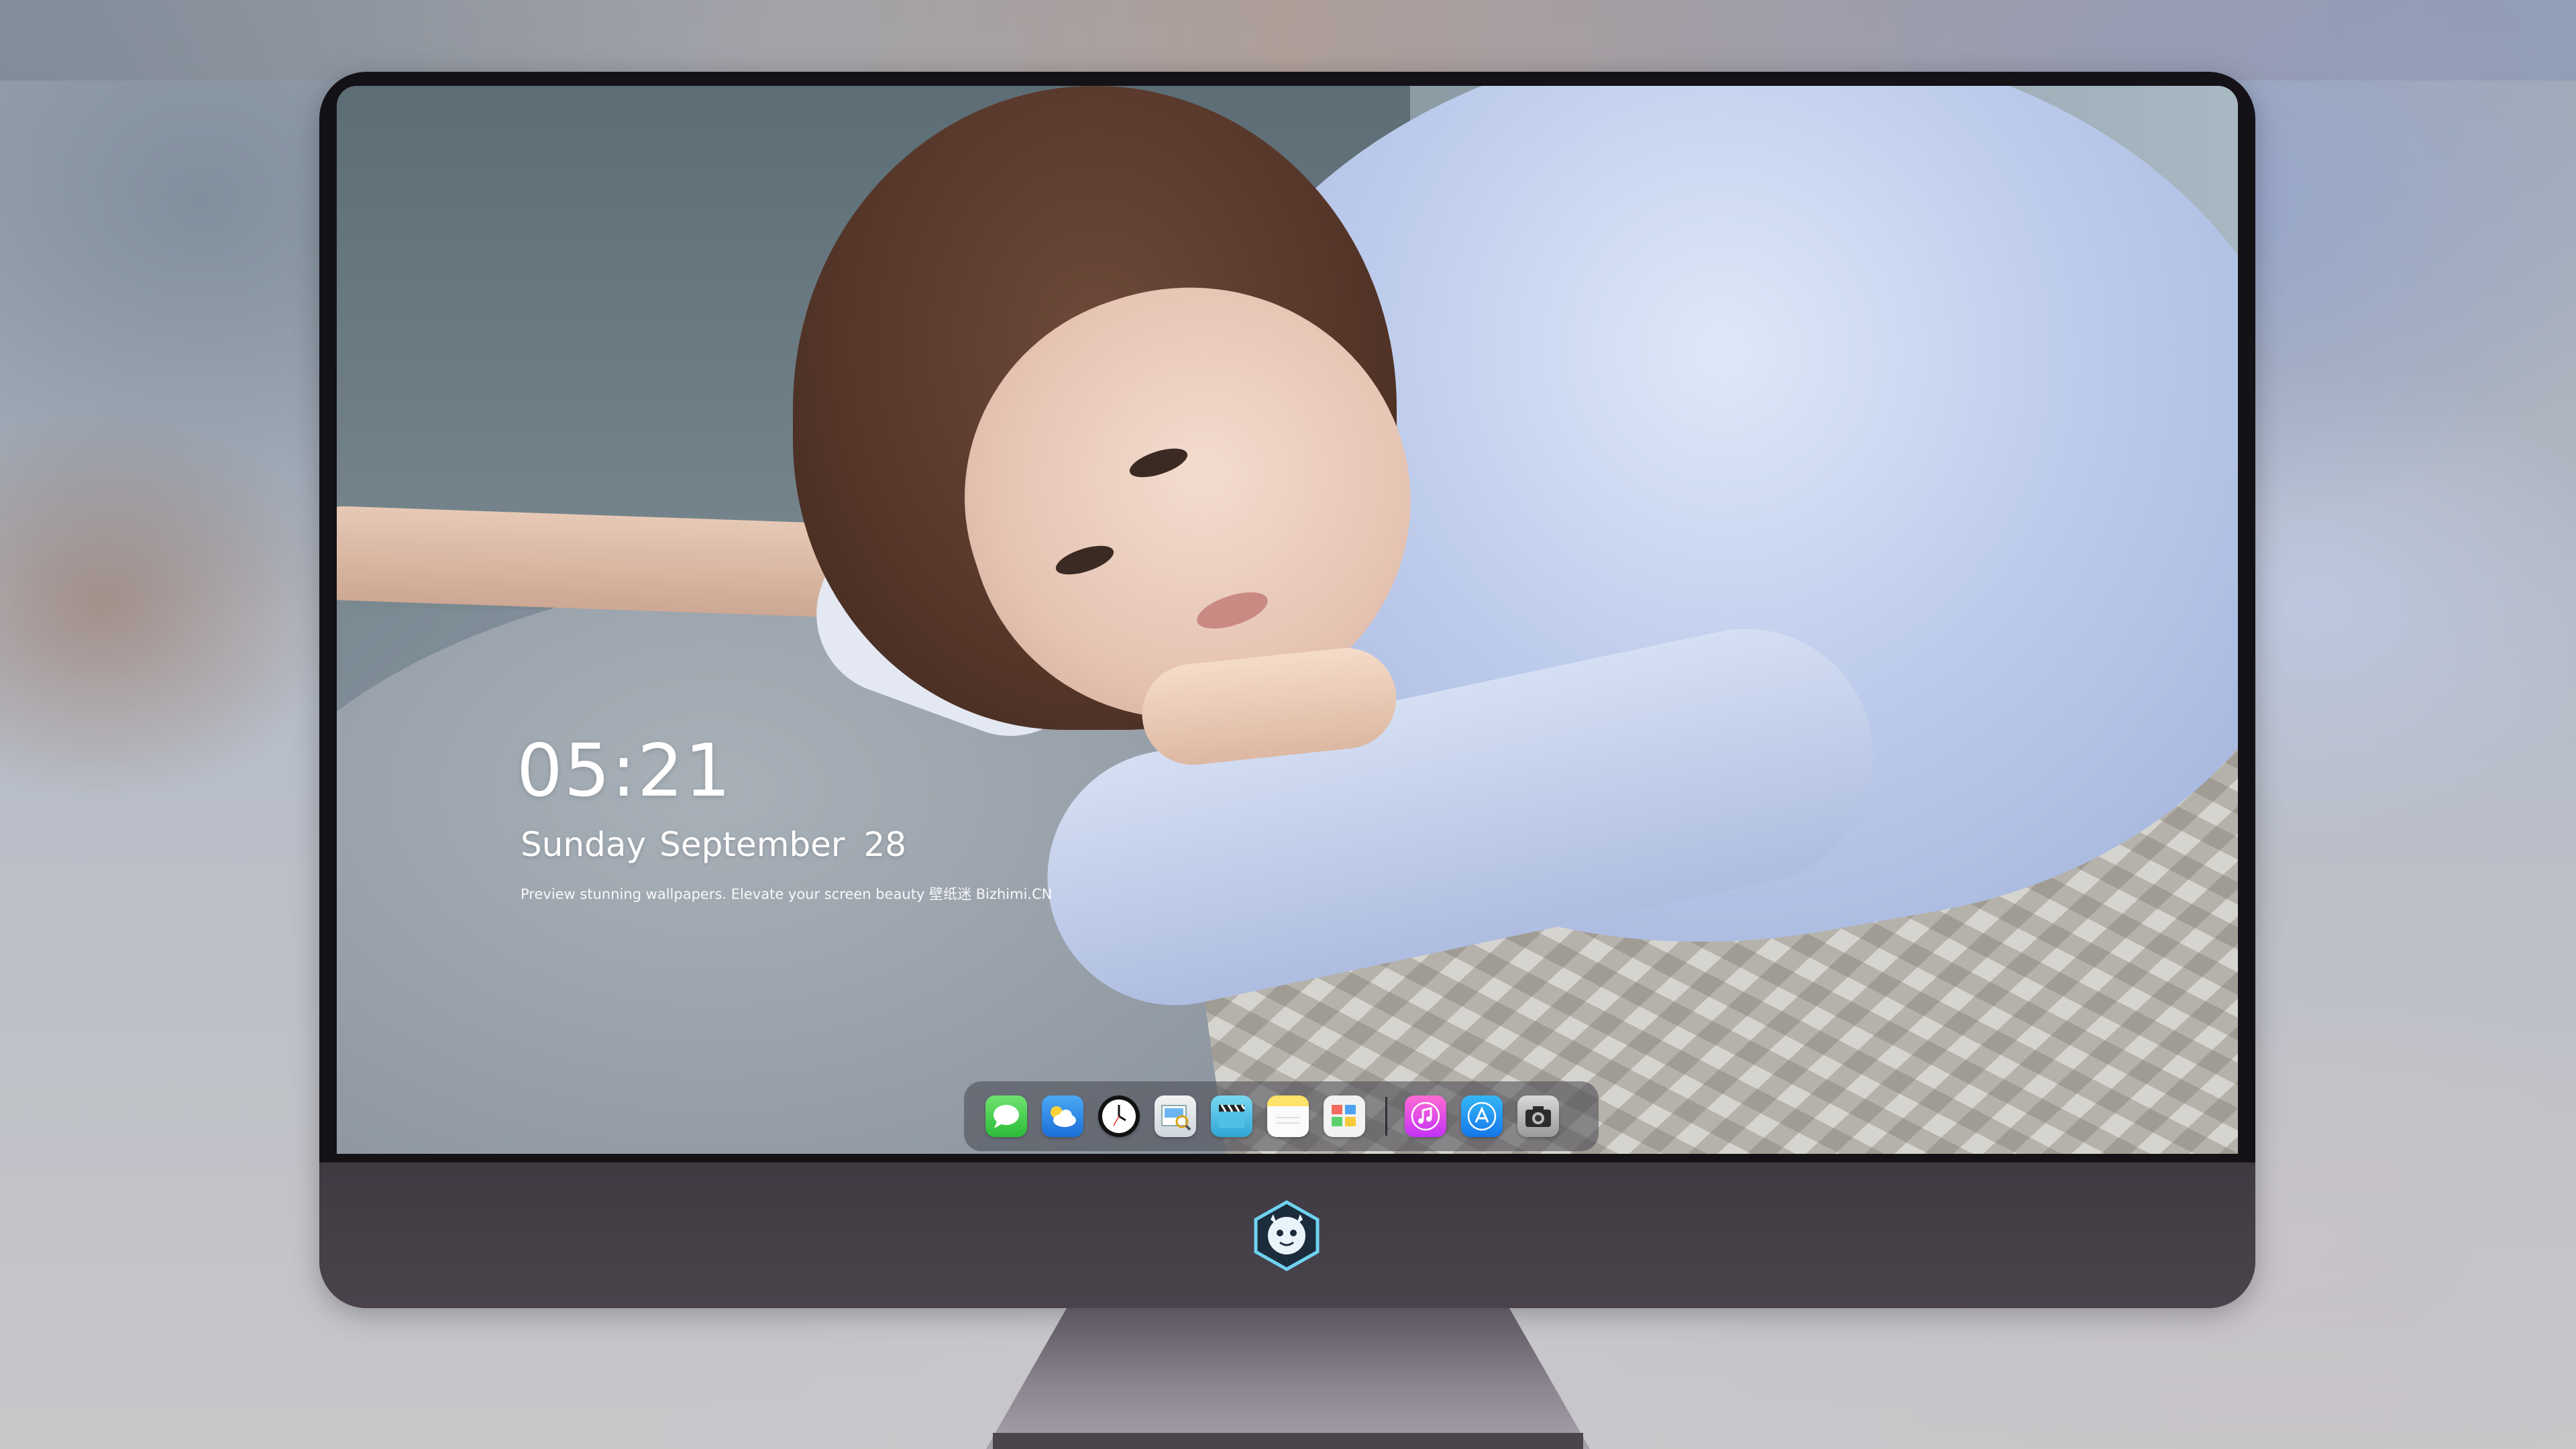 The width and height of the screenshot is (2576, 1449). What do you see at coordinates (1288, 1116) in the screenshot?
I see `notes-icon` at bounding box center [1288, 1116].